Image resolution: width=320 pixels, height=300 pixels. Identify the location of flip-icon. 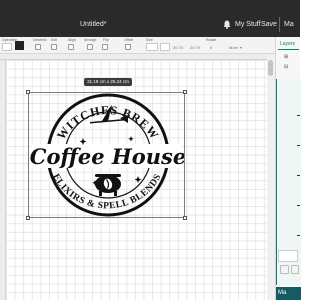
(105, 47).